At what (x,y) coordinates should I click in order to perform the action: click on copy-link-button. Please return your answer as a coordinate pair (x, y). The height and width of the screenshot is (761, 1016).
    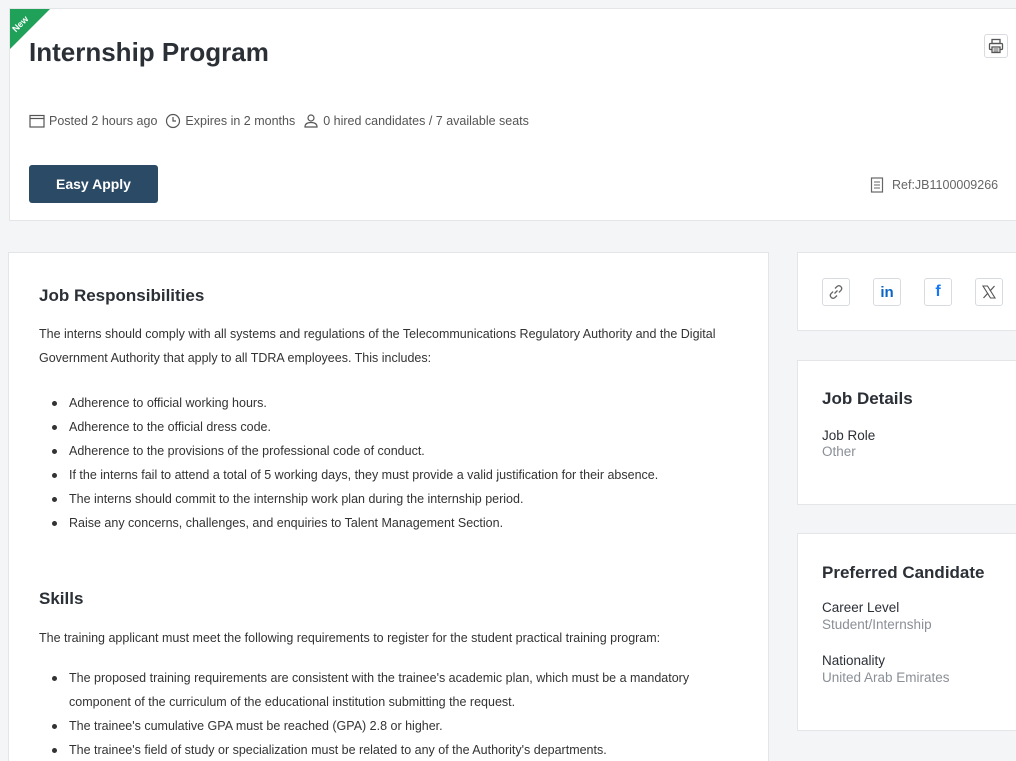
    Looking at the image, I should click on (836, 292).